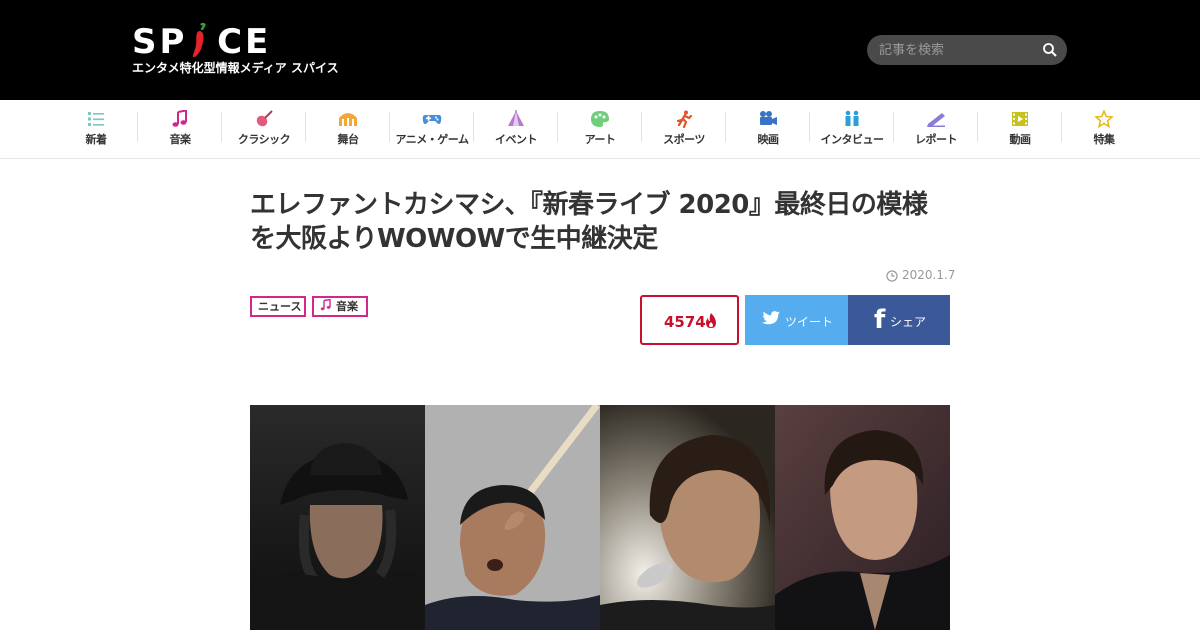  What do you see at coordinates (347, 306) in the screenshot?
I see `tag-music-label: 音楽` at bounding box center [347, 306].